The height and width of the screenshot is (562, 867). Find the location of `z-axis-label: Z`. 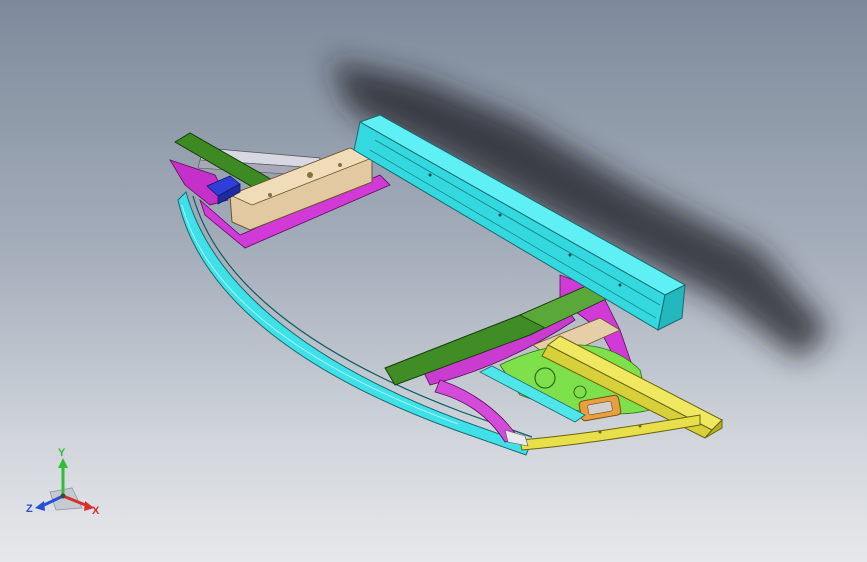

z-axis-label: Z is located at coordinates (29, 509).